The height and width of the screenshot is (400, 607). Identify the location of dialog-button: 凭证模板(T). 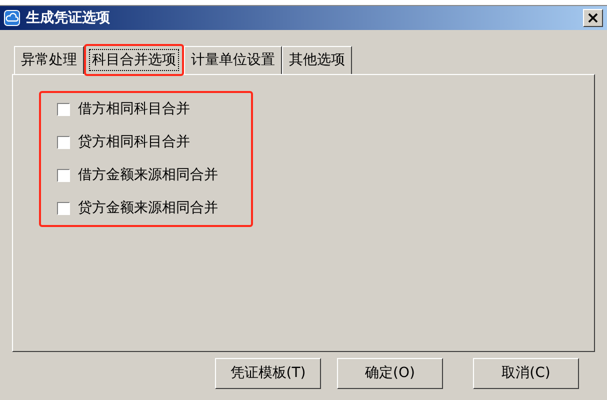
(268, 373).